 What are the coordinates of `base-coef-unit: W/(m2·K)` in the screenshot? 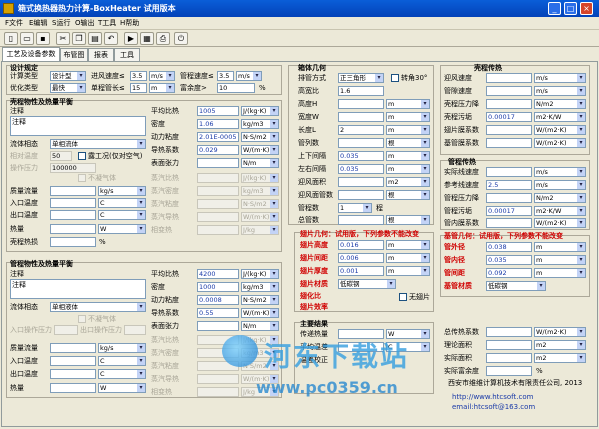 It's located at (560, 143).